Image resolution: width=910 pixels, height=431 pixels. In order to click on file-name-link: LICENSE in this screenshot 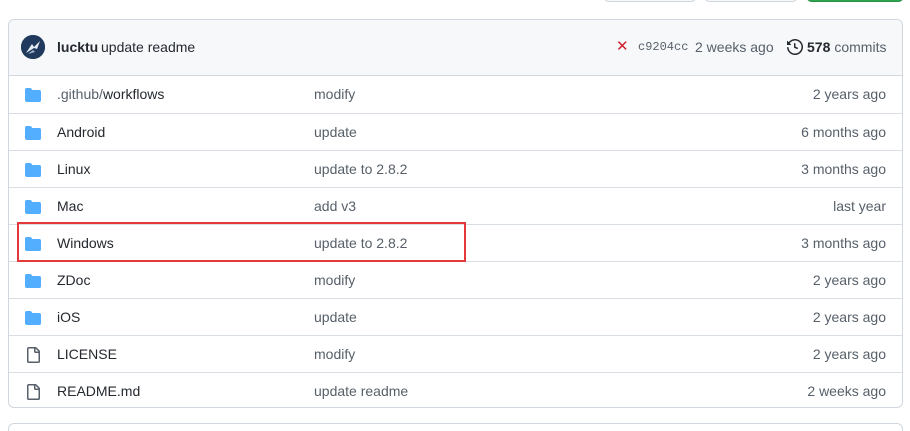, I will do `click(87, 354)`.